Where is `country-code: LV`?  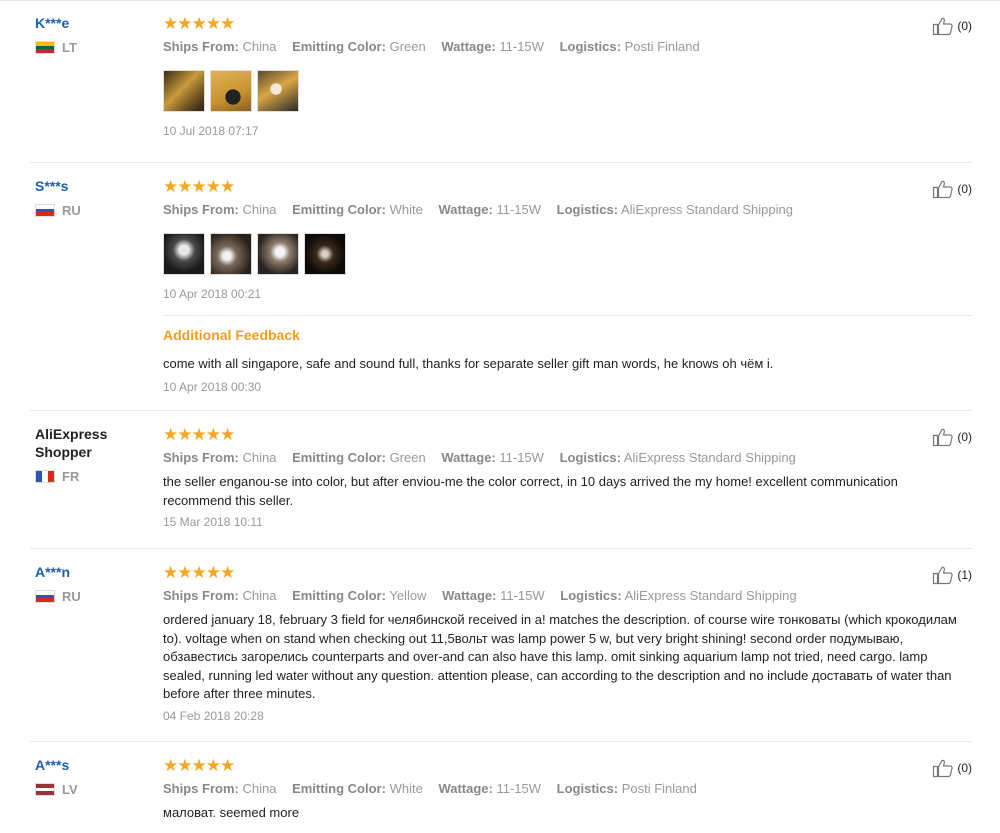
country-code: LV is located at coordinates (70, 789).